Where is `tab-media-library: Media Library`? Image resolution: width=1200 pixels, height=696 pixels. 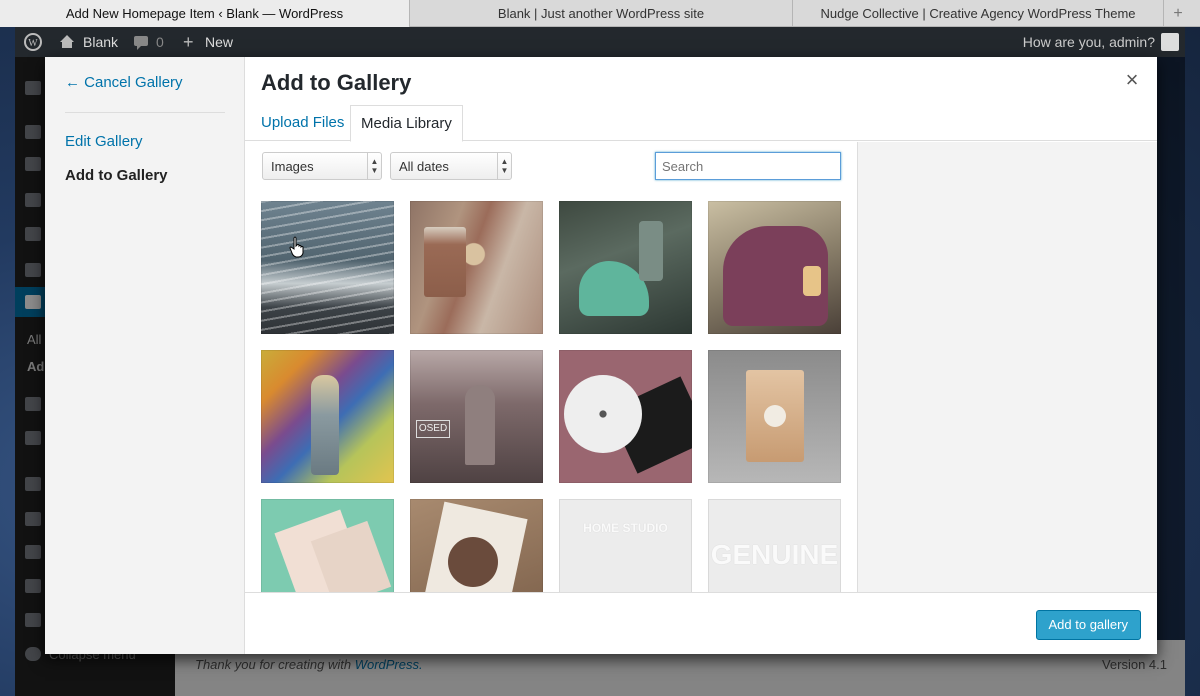
tab-media-library: Media Library is located at coordinates (406, 123).